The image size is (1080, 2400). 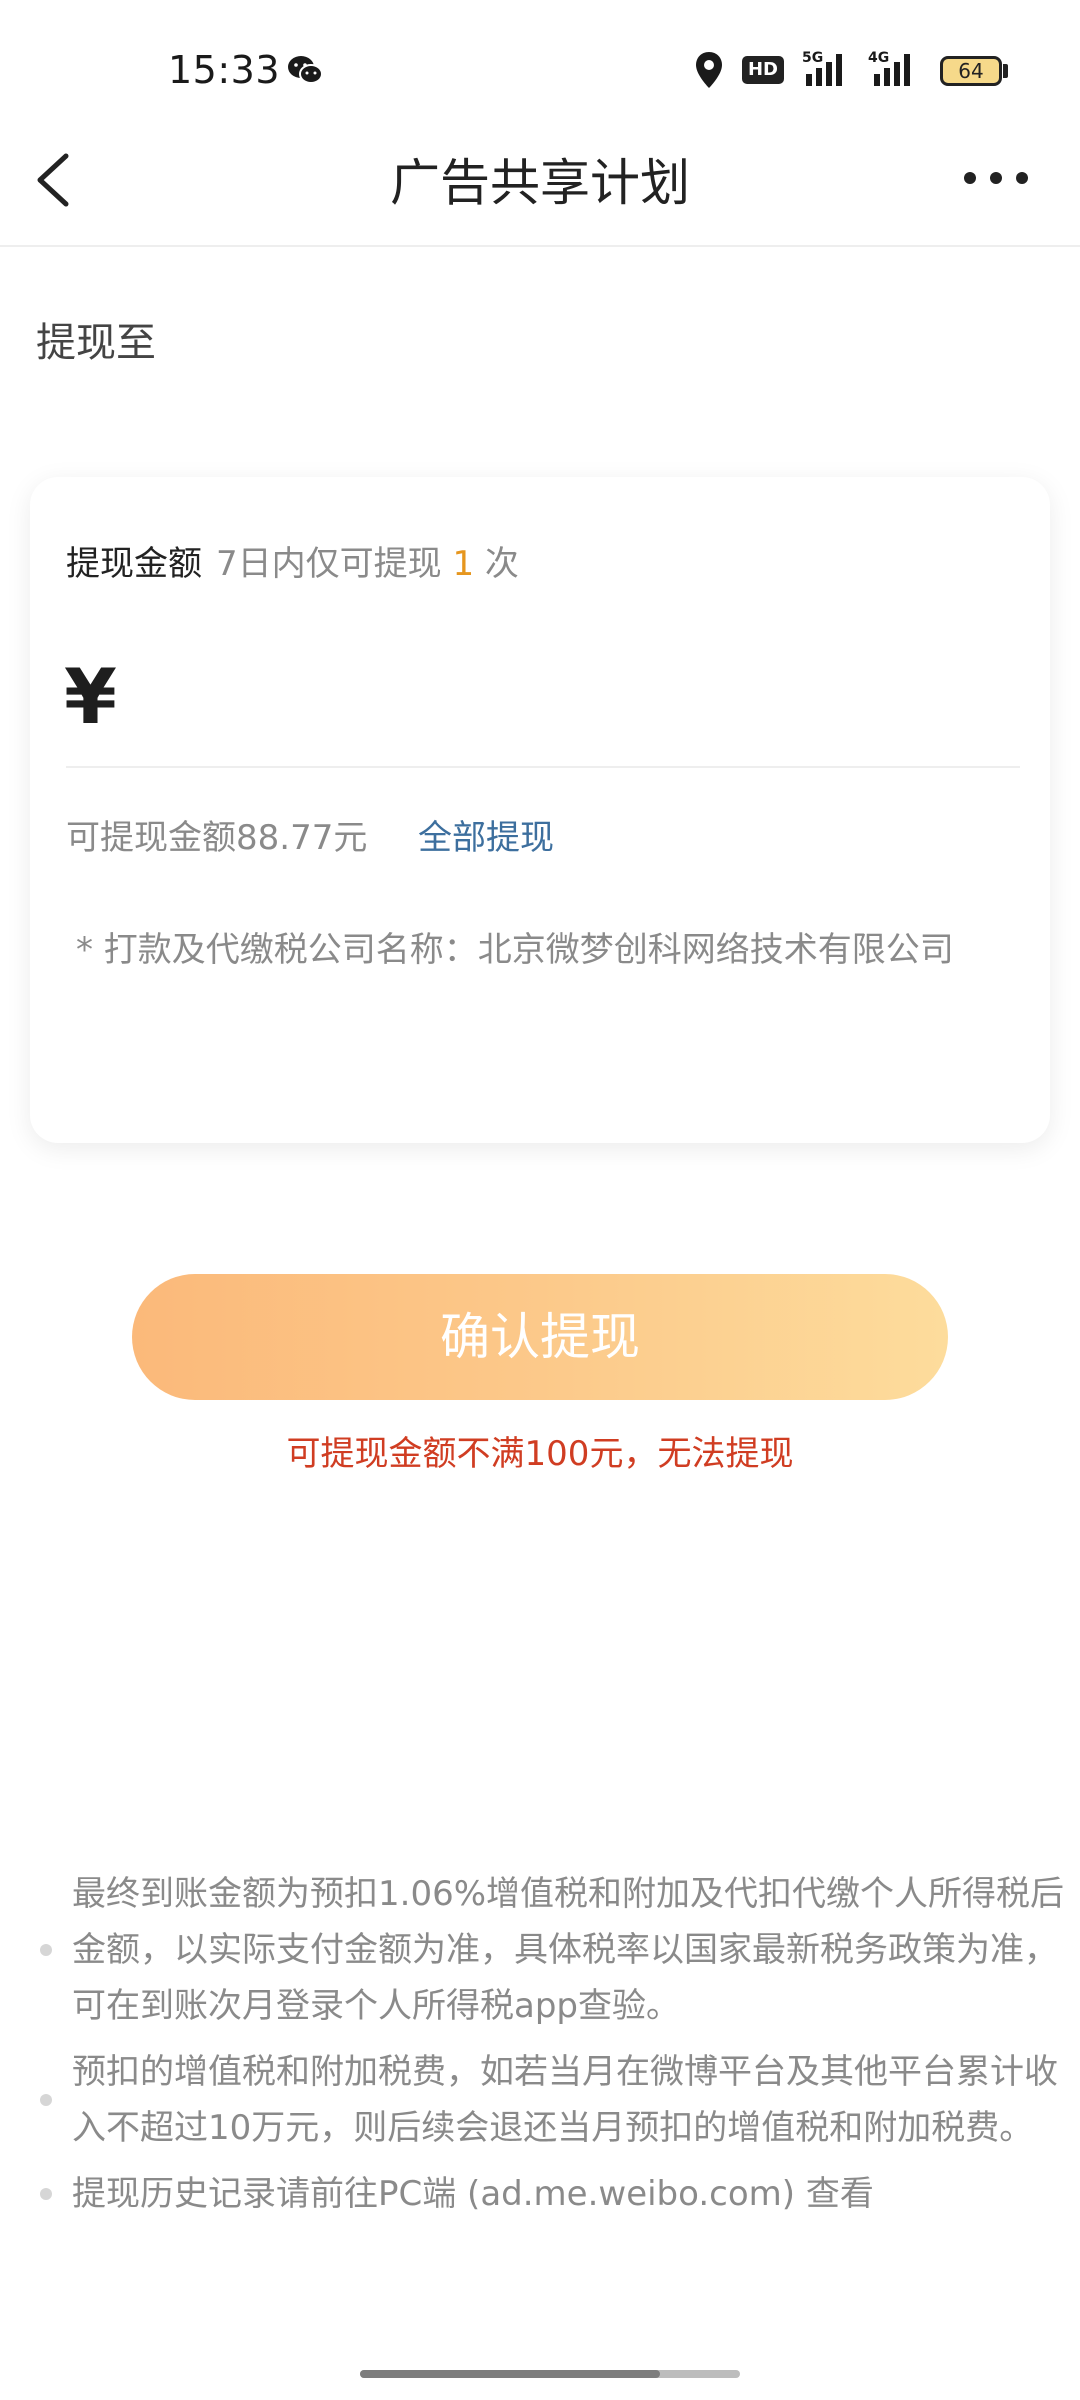 I want to click on note-item: 提现历史记录请前往PC端 (ad.me.weibo.com) 查看, so click(x=556, y=2194).